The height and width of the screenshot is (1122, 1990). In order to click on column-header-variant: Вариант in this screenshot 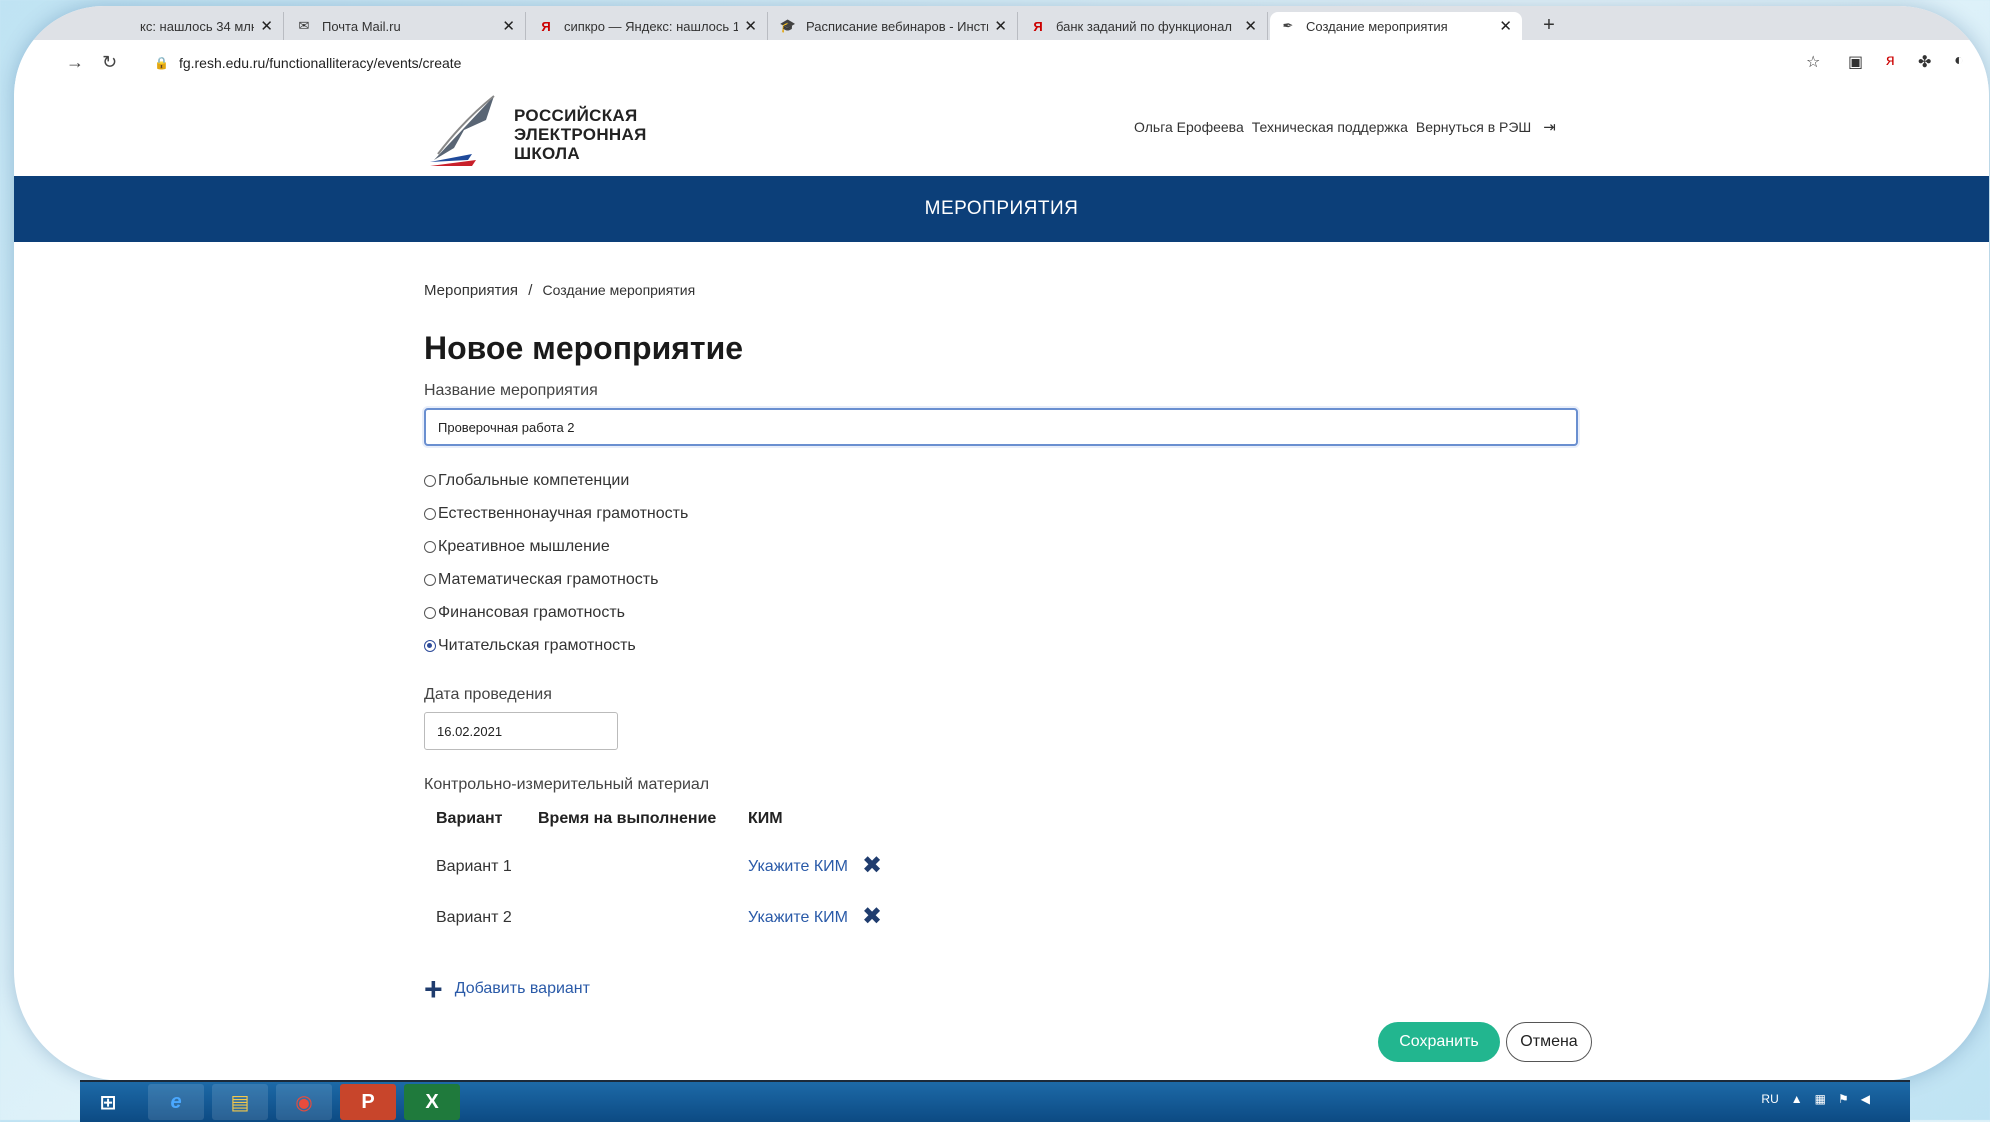, I will do `click(469, 818)`.